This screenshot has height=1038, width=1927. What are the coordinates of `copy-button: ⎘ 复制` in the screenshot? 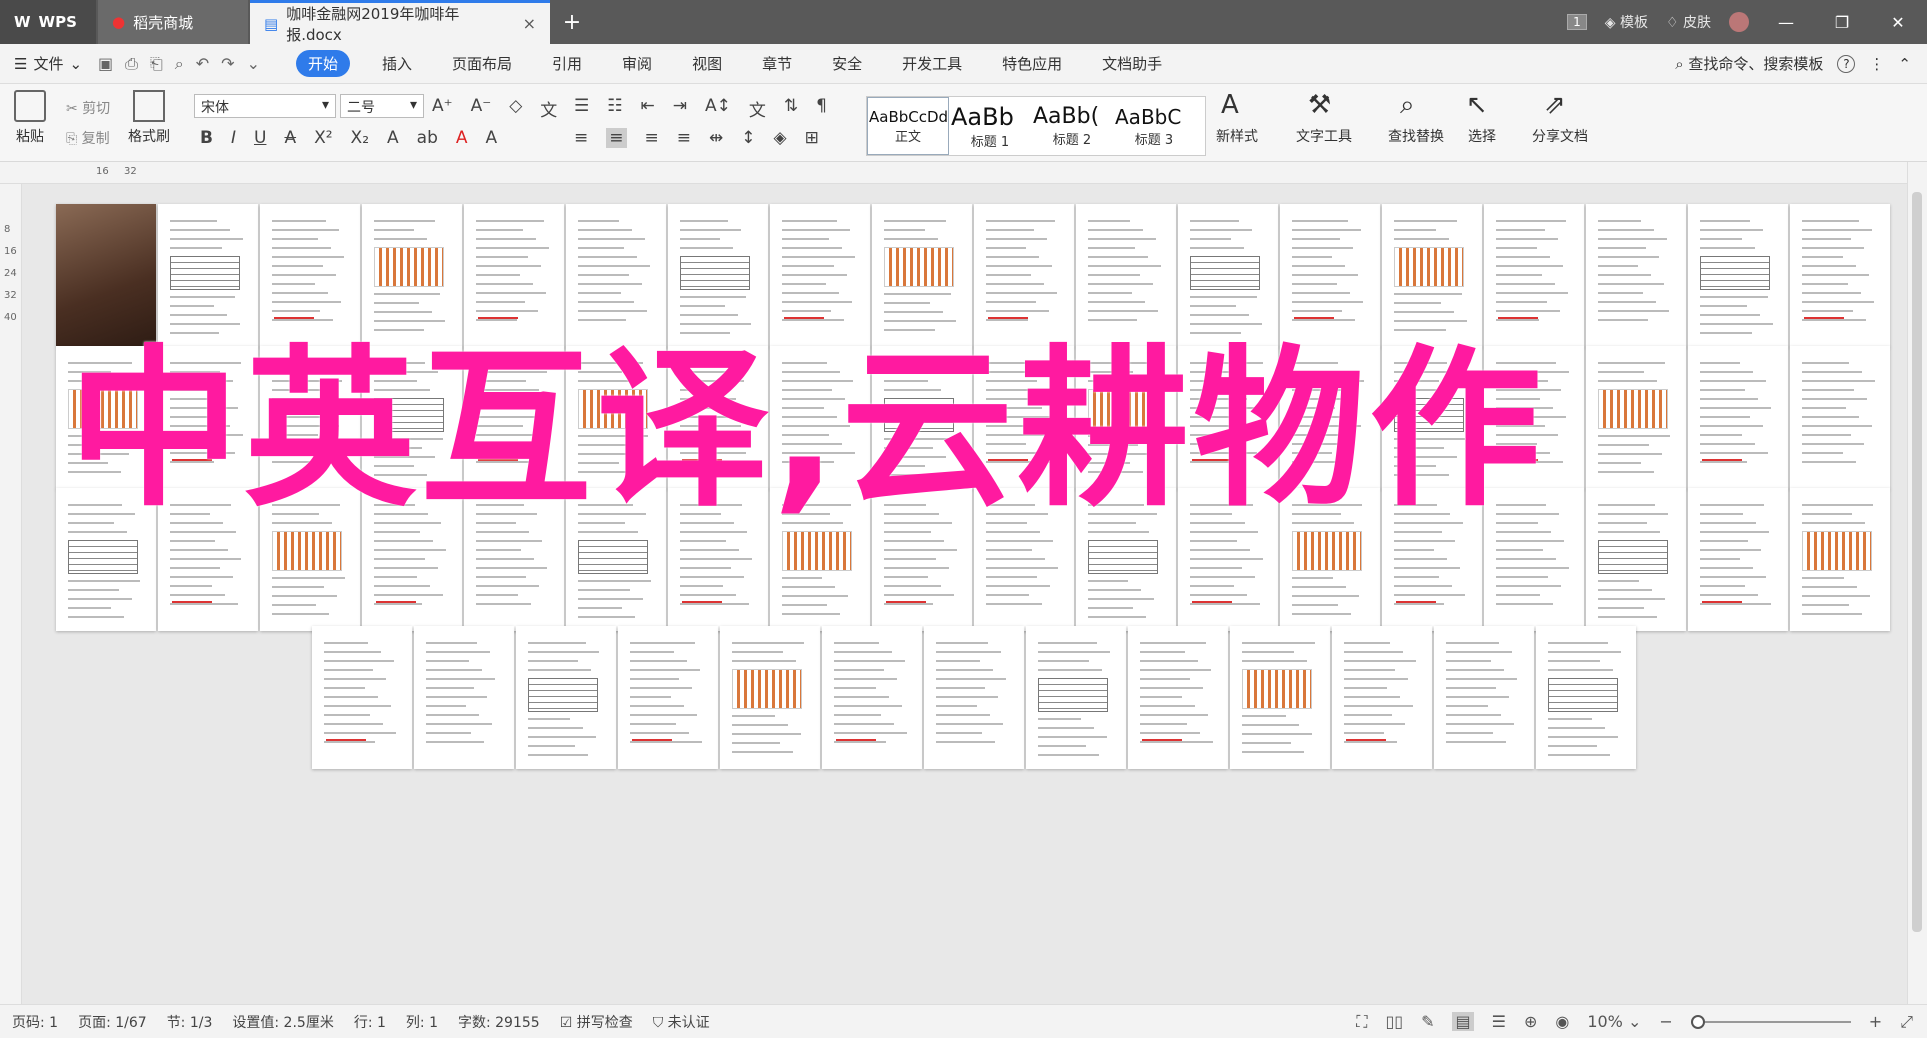 It's located at (88, 138).